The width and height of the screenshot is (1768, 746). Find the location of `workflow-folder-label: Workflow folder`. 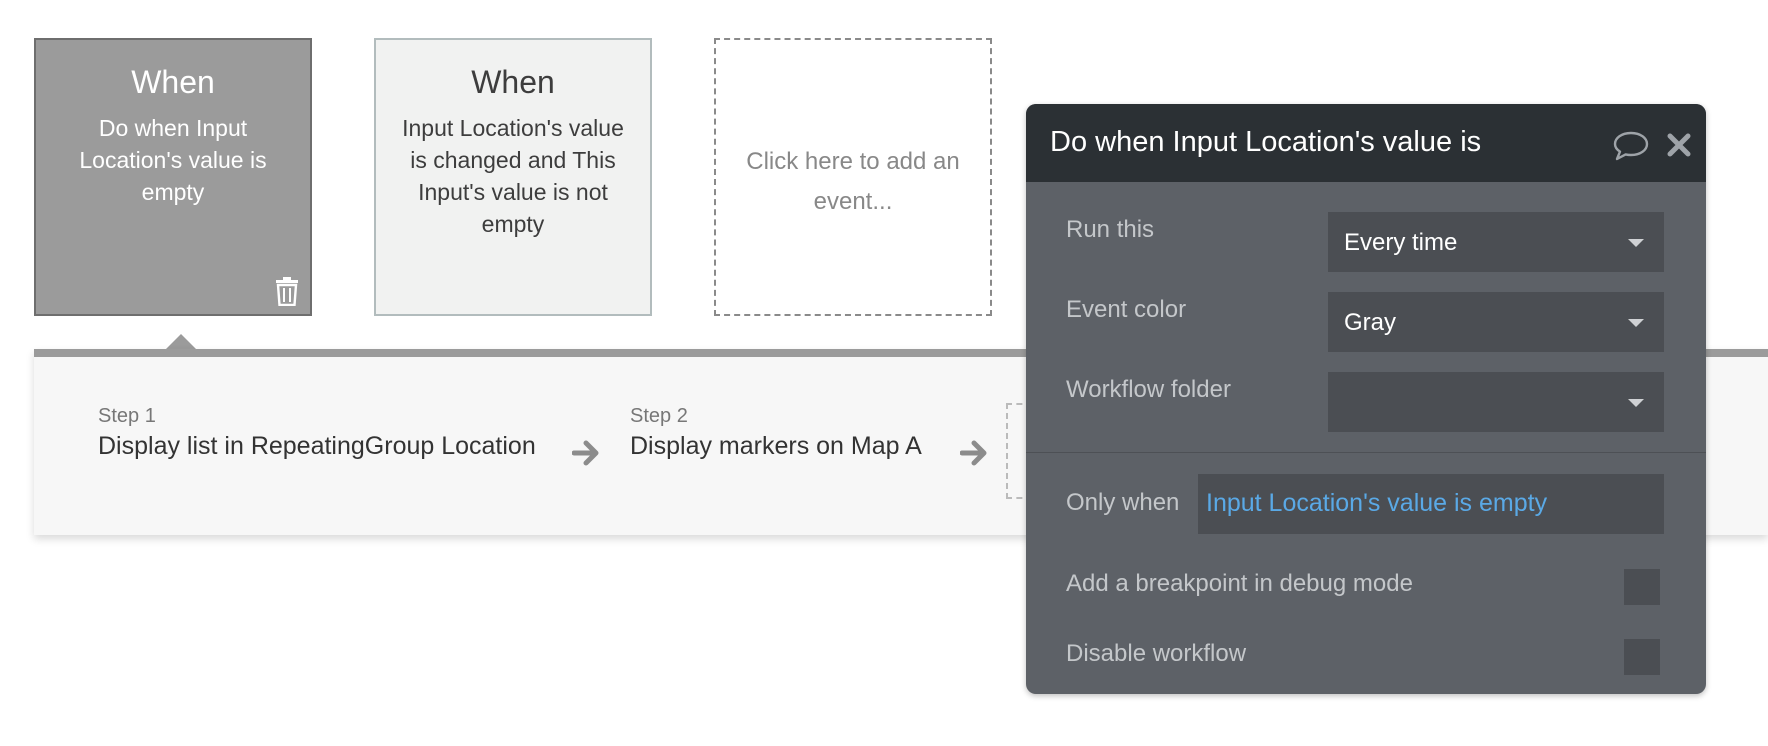

workflow-folder-label: Workflow folder is located at coordinates (1148, 389).